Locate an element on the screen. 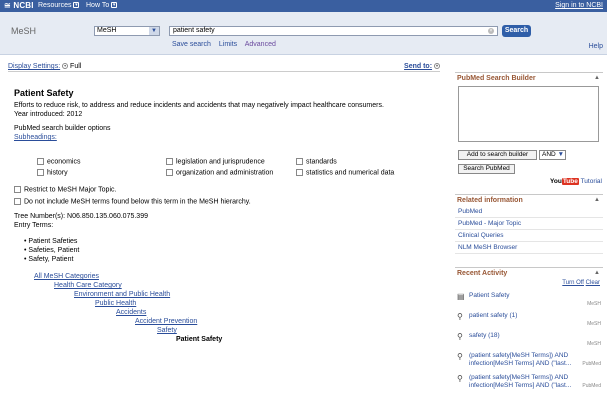 This screenshot has height=393, width=607. hierarchy-environment: Environment and Public Health is located at coordinates (122, 294).